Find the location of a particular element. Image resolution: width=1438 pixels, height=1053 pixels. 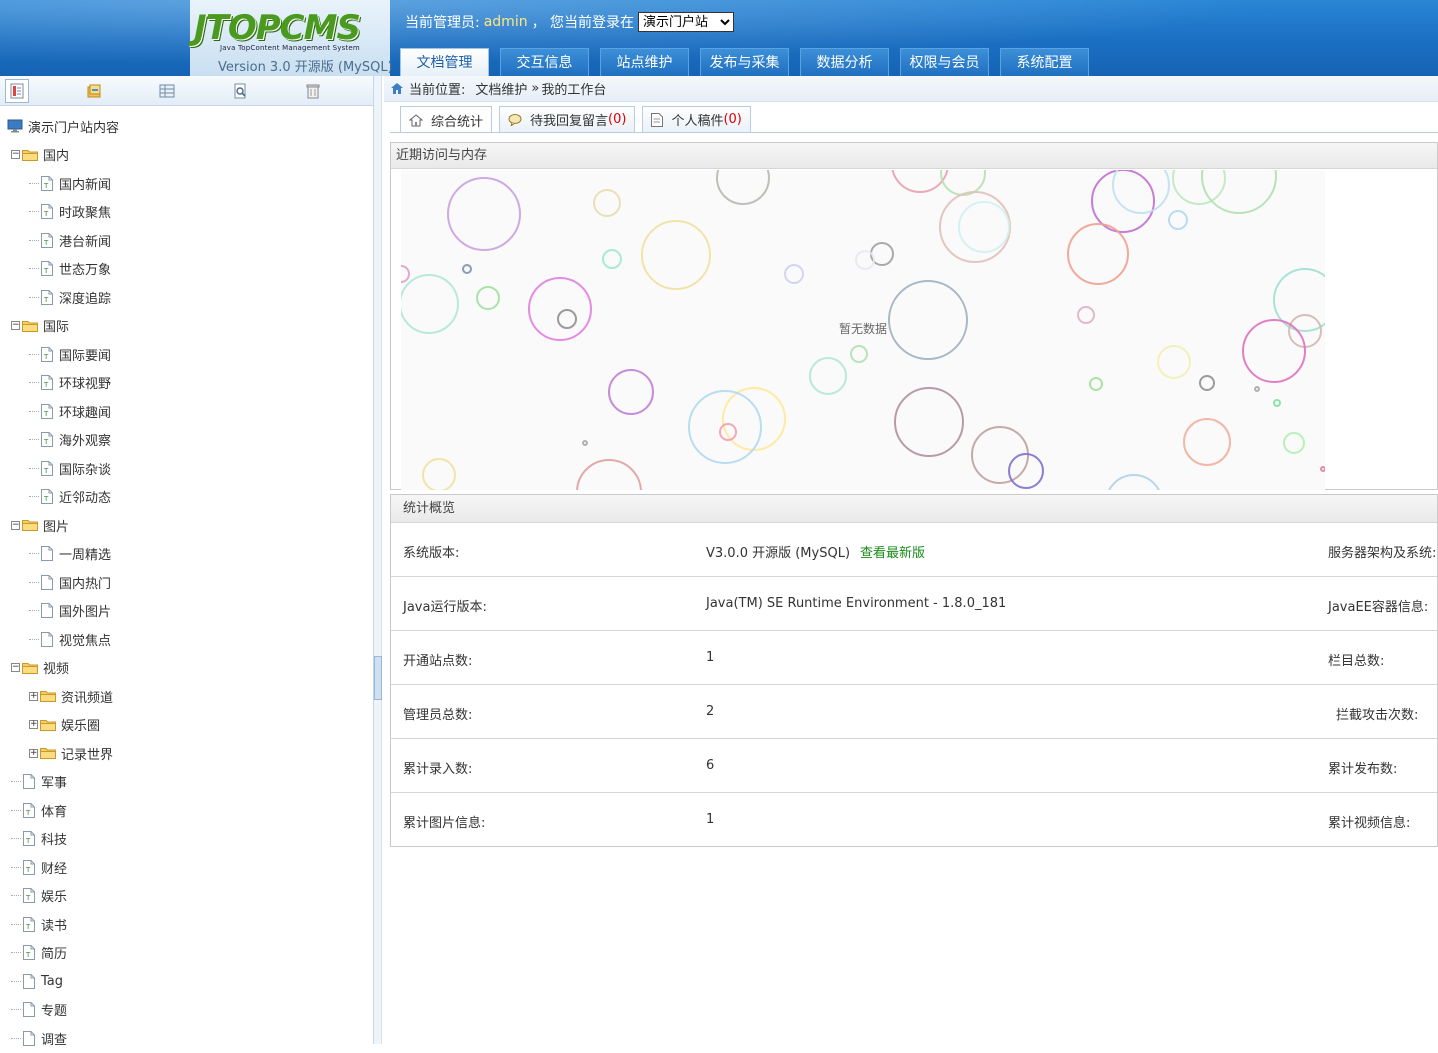

tree-node: 专题 is located at coordinates (186, 1010).